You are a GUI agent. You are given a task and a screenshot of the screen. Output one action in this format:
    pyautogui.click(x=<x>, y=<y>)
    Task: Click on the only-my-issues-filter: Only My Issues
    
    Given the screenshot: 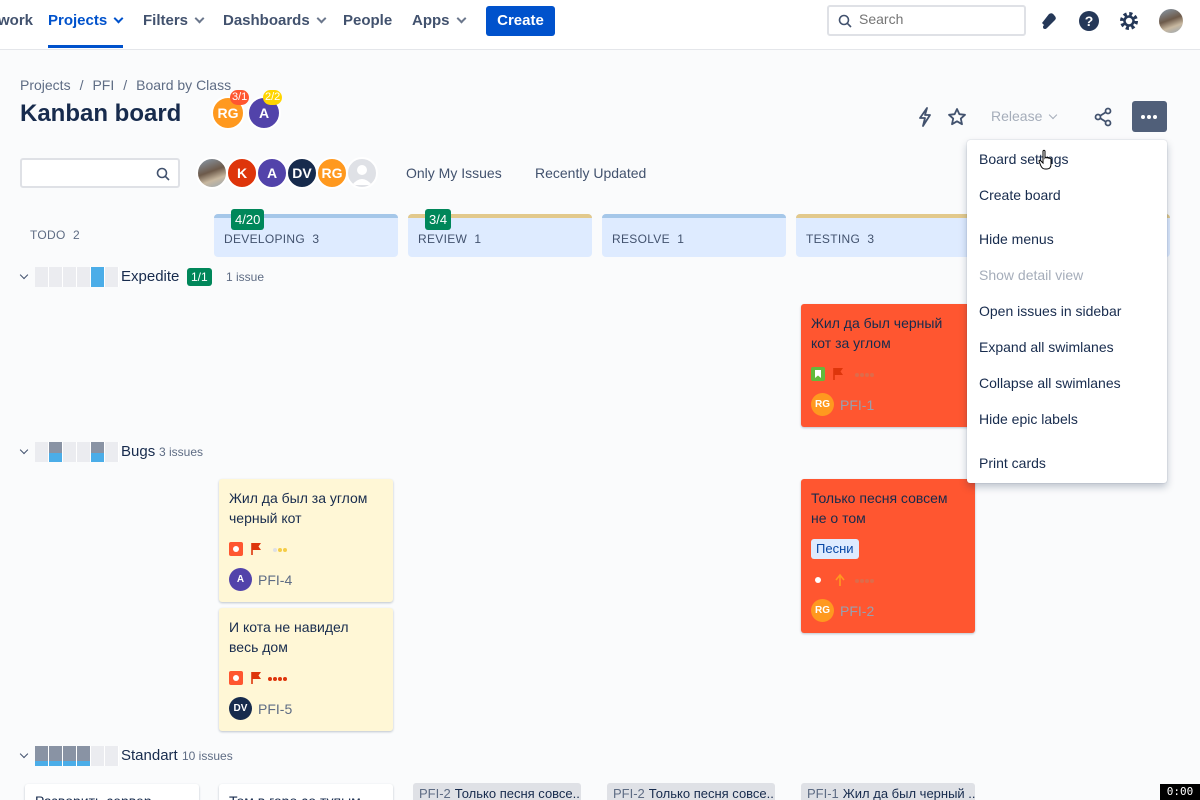 What is the action you would take?
    pyautogui.click(x=454, y=173)
    